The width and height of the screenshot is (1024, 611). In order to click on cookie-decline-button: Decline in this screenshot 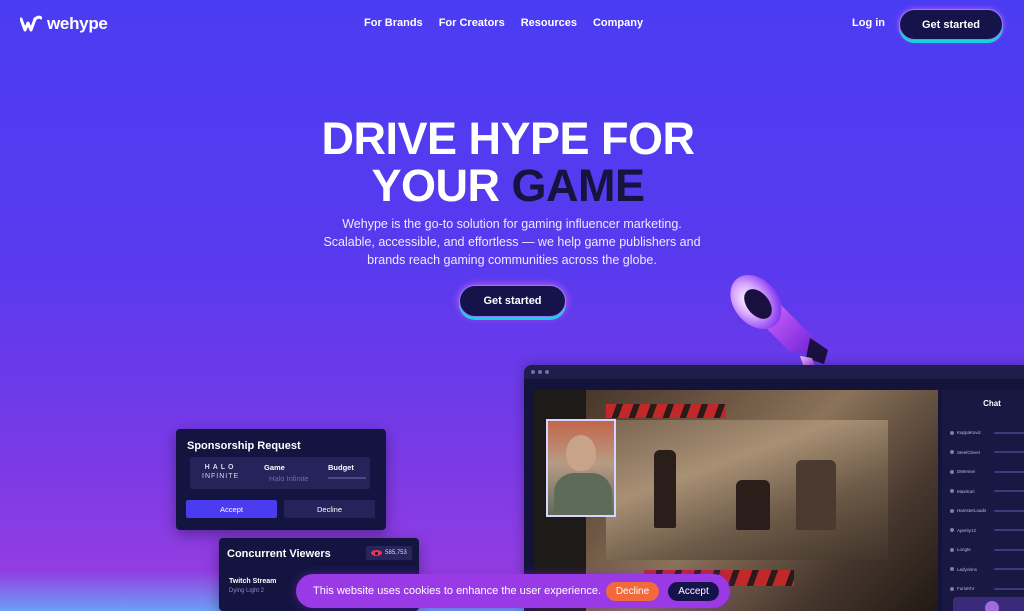, I will do `click(632, 591)`.